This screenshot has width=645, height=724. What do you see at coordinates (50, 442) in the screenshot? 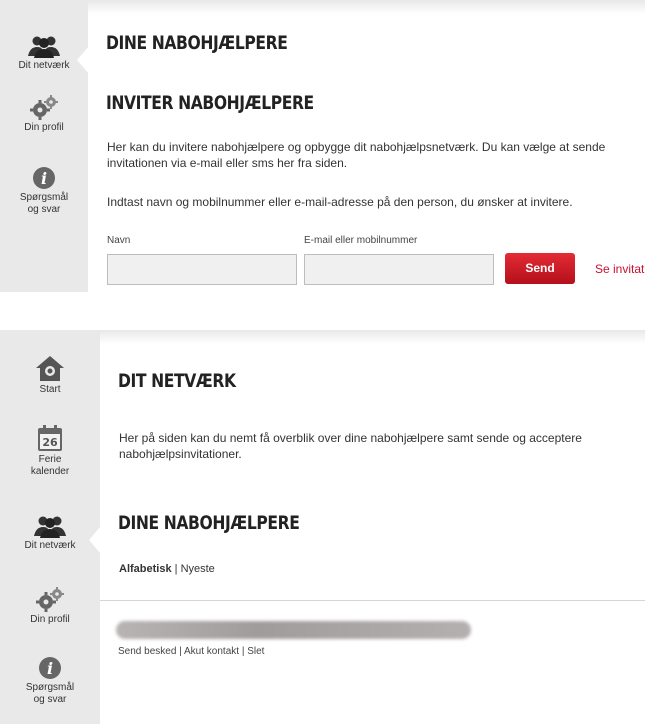
I see `calendar-day: 26` at bounding box center [50, 442].